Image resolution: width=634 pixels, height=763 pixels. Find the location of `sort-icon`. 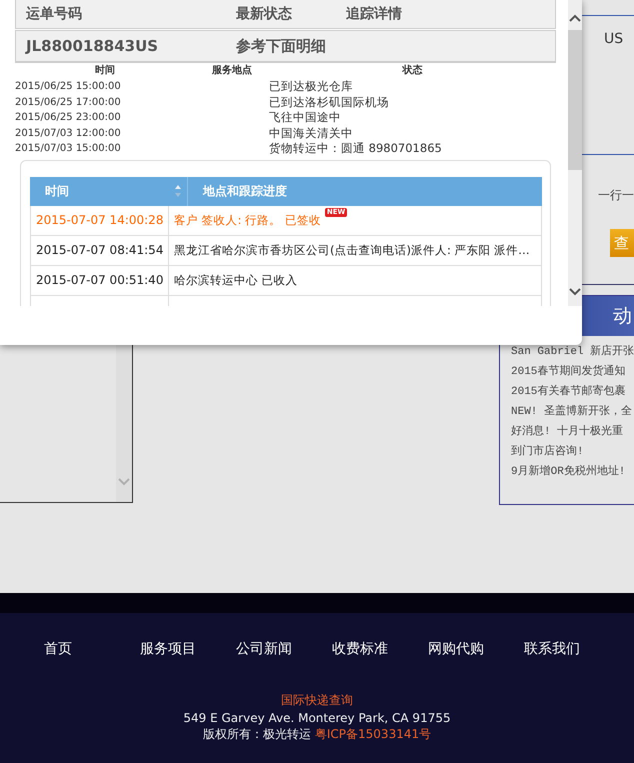

sort-icon is located at coordinates (178, 191).